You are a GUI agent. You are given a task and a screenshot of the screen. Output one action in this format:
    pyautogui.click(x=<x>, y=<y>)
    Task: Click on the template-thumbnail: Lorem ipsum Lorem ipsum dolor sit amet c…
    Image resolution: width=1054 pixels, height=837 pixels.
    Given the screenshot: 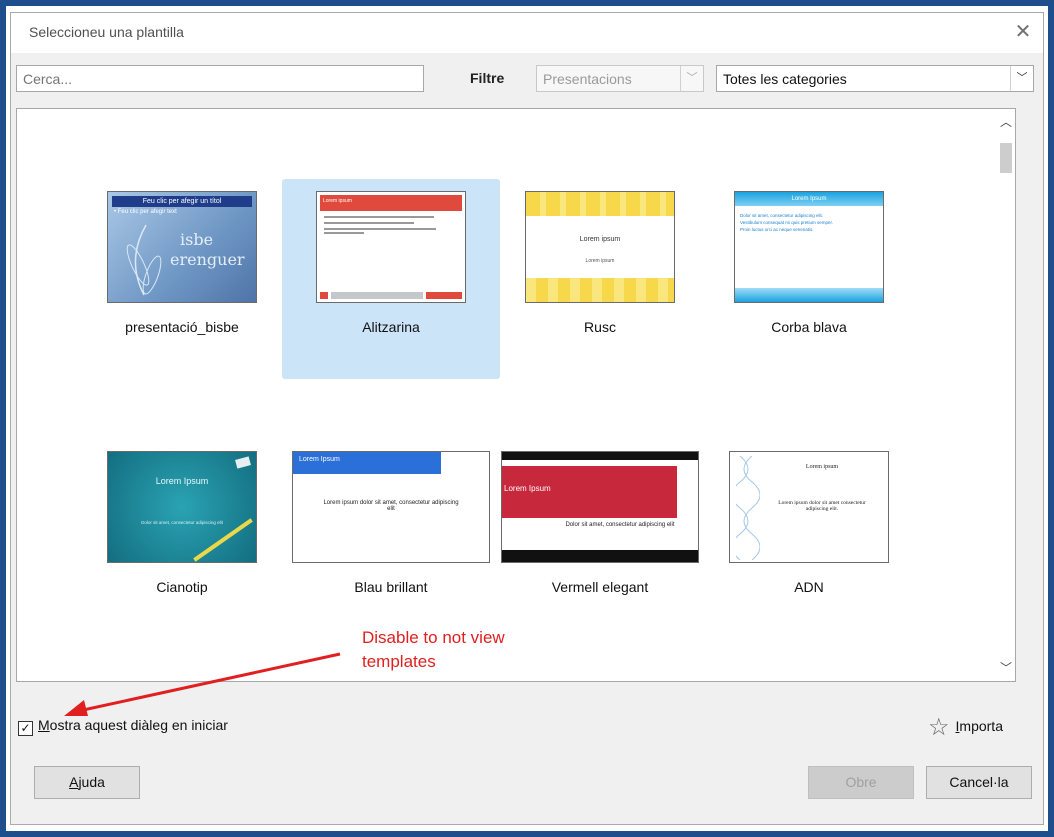 What is the action you would take?
    pyautogui.click(x=809, y=507)
    